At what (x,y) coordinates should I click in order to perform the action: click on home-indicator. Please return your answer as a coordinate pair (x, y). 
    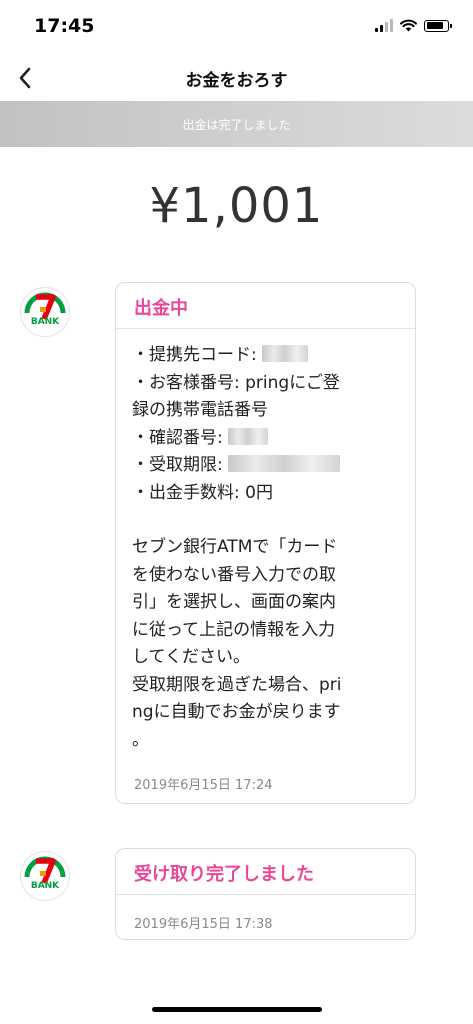
    Looking at the image, I should click on (237, 1009).